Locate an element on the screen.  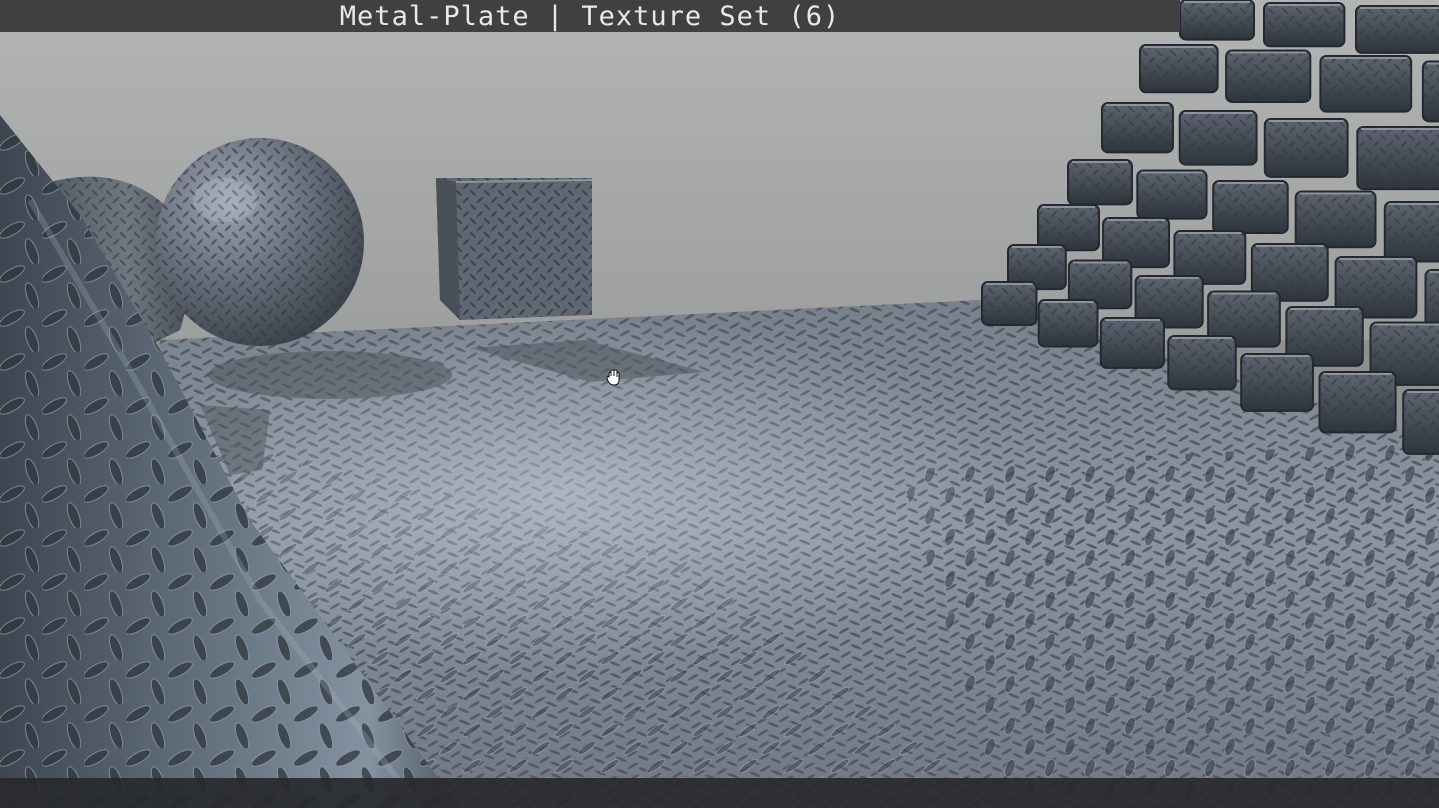
sphere-object is located at coordinates (260, 242).